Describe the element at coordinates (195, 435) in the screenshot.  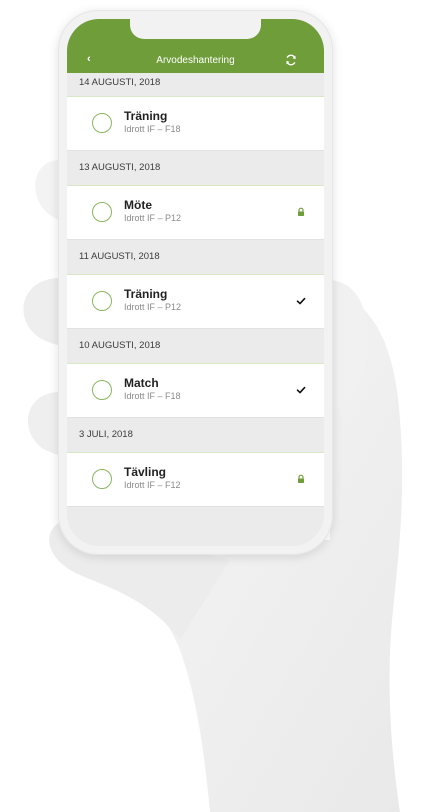
I see `date-header: 3 JULI, 2018` at that location.